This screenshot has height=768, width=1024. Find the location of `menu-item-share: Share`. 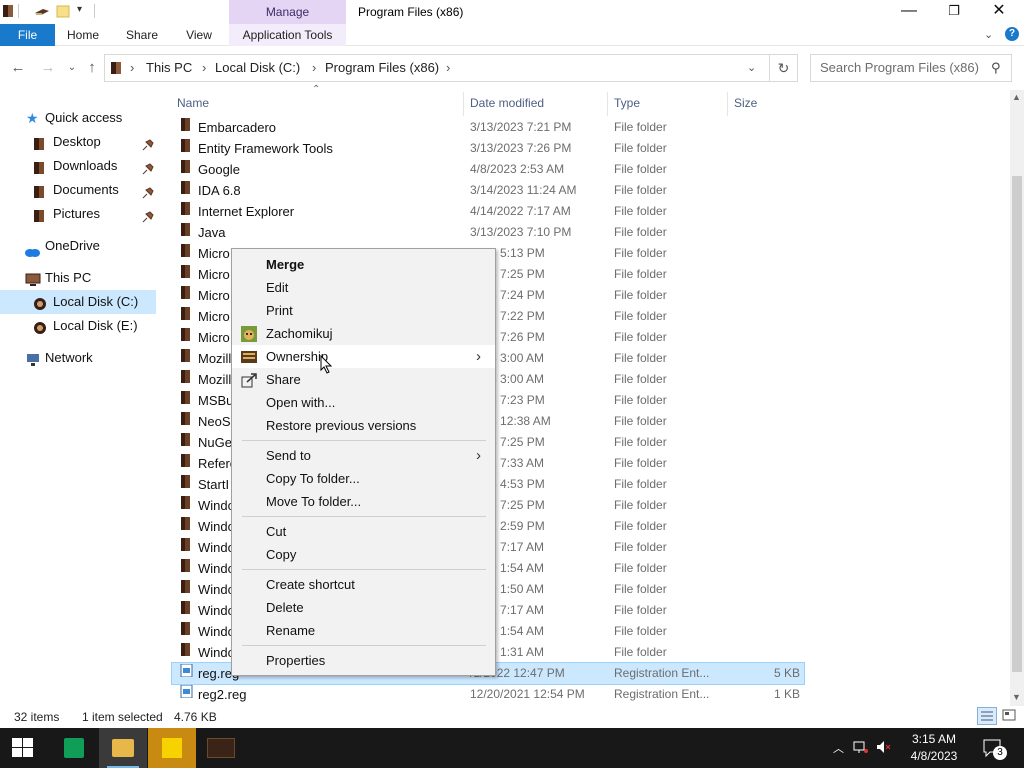

menu-item-share: Share is located at coordinates (363, 379).